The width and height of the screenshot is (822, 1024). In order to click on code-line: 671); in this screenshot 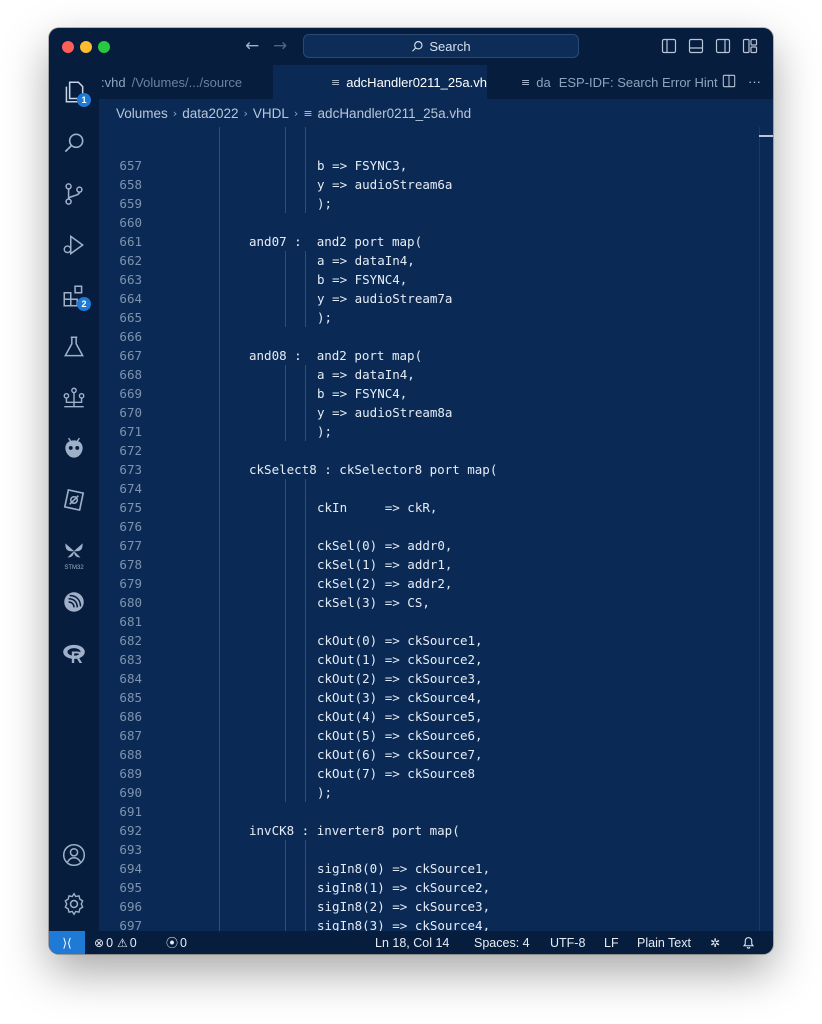, I will do `click(436, 431)`.